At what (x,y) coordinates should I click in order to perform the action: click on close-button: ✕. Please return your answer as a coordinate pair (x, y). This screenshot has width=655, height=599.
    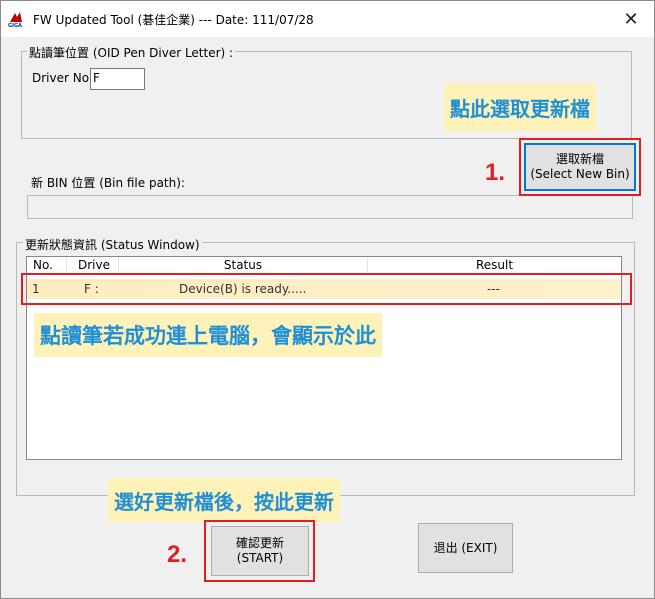
    Looking at the image, I should click on (631, 19).